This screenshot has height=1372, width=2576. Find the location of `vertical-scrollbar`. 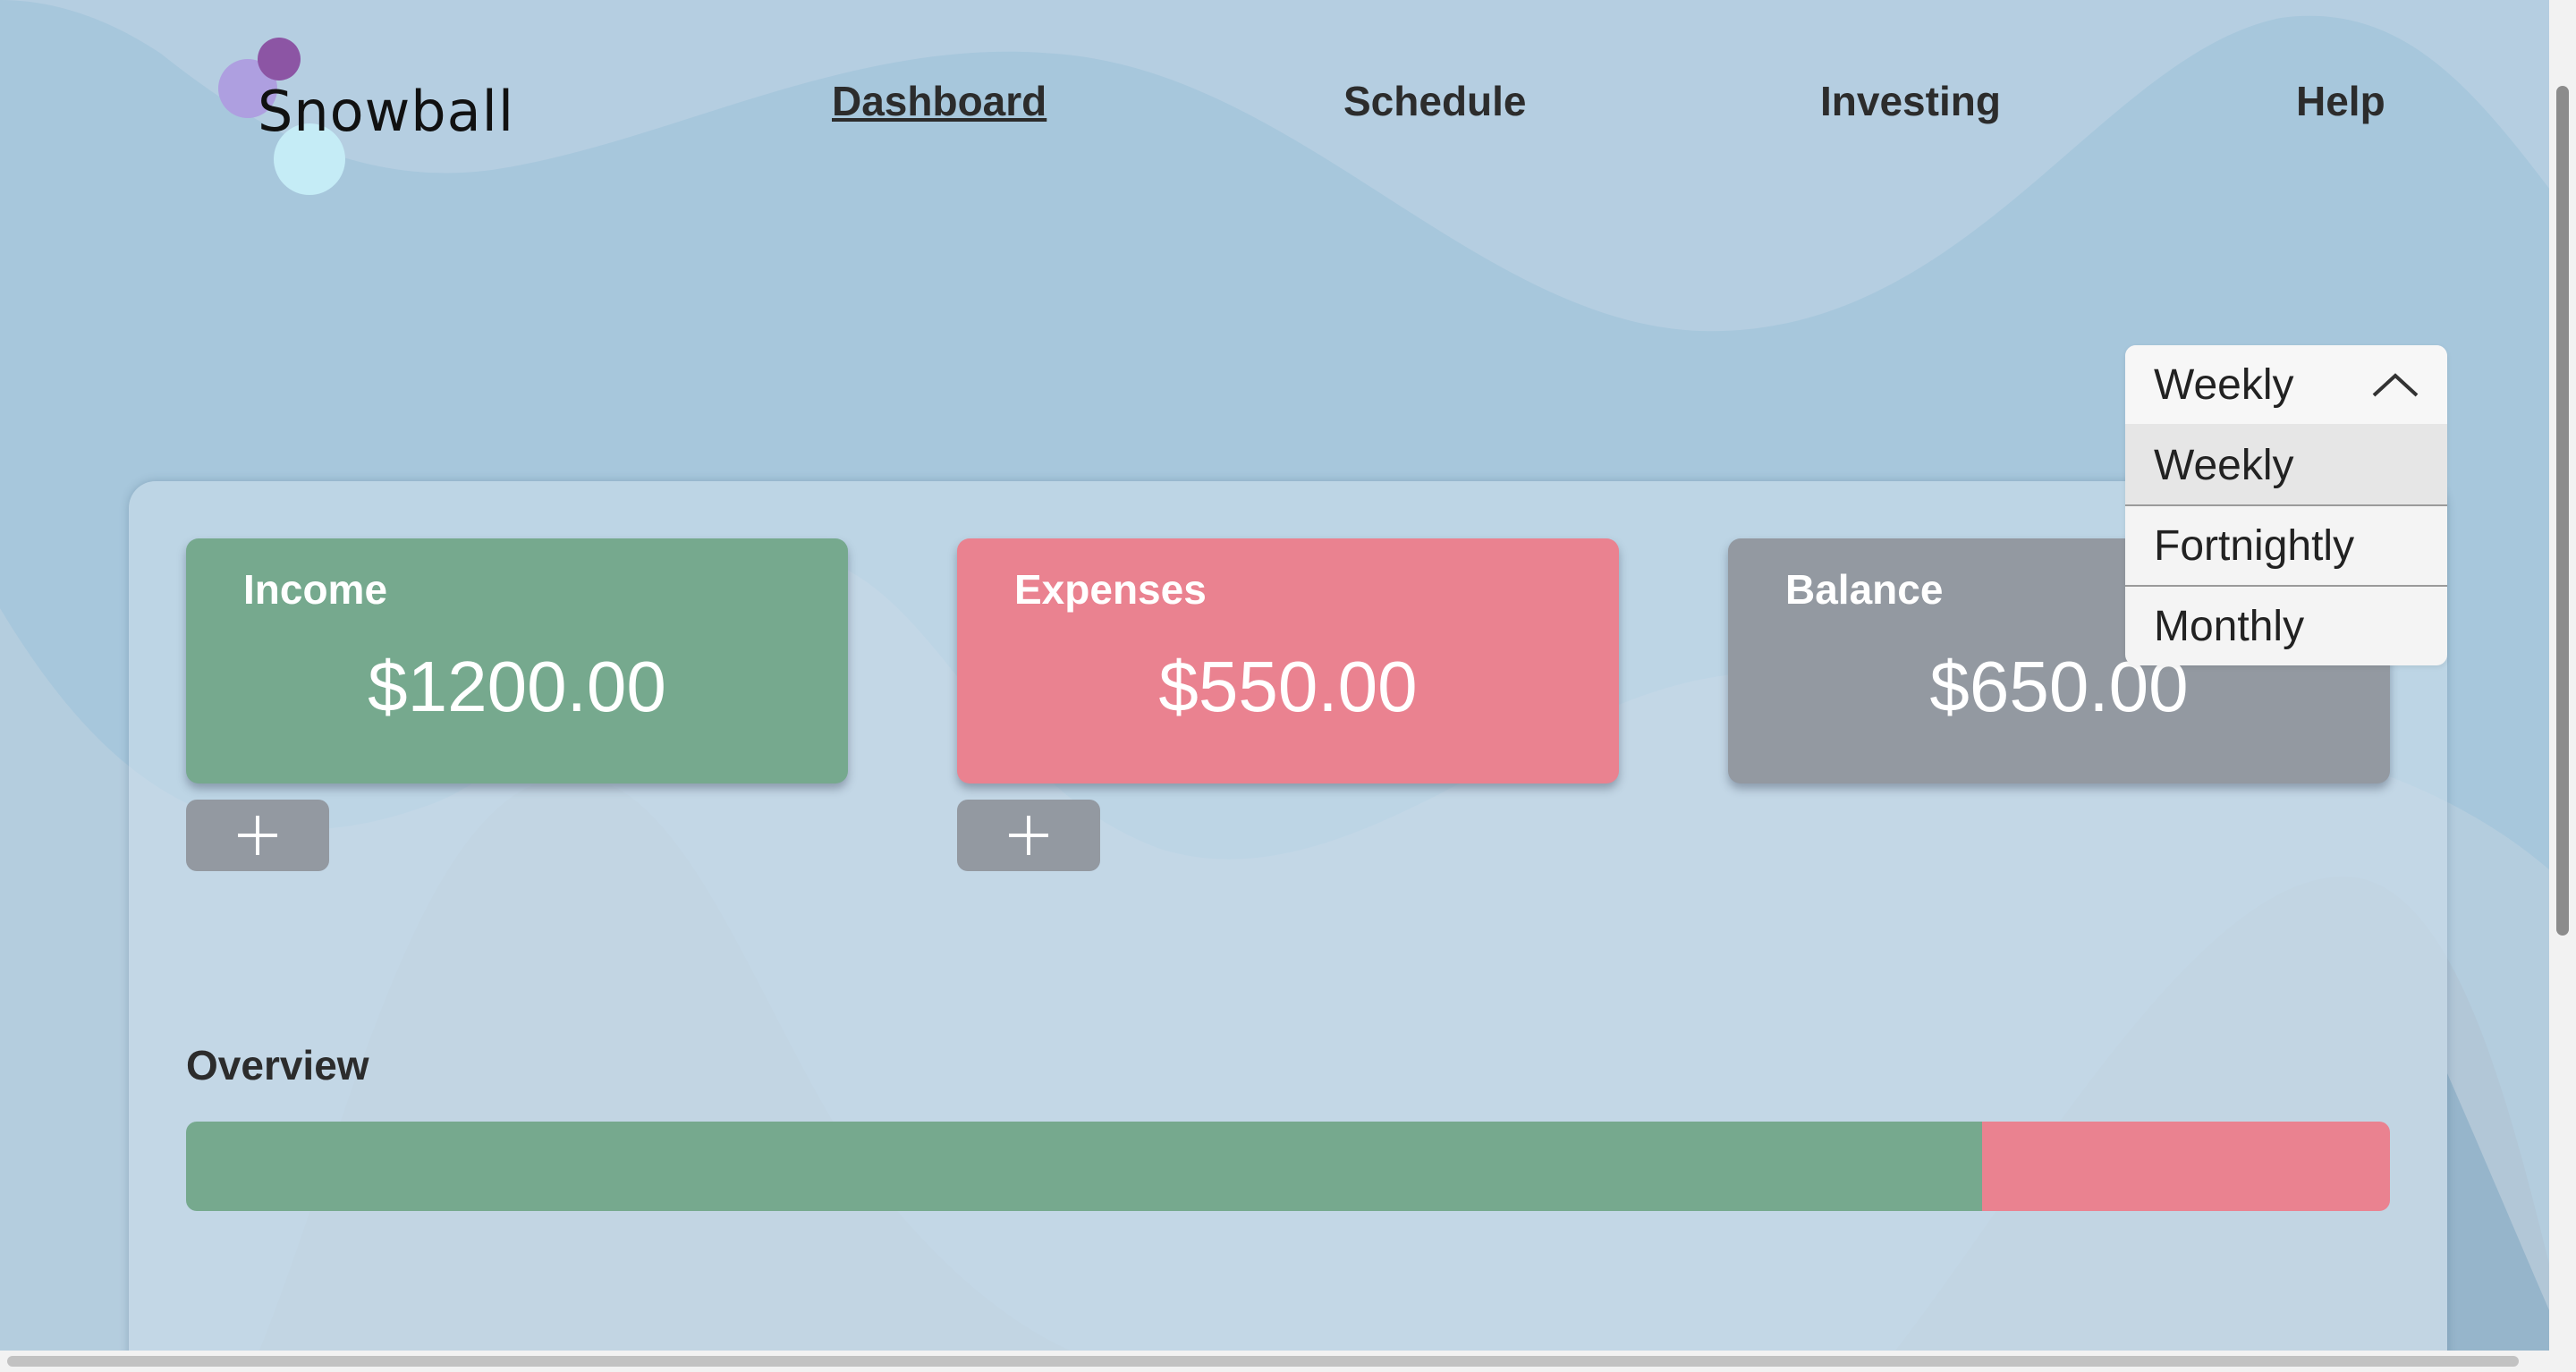

vertical-scrollbar is located at coordinates (2562, 686).